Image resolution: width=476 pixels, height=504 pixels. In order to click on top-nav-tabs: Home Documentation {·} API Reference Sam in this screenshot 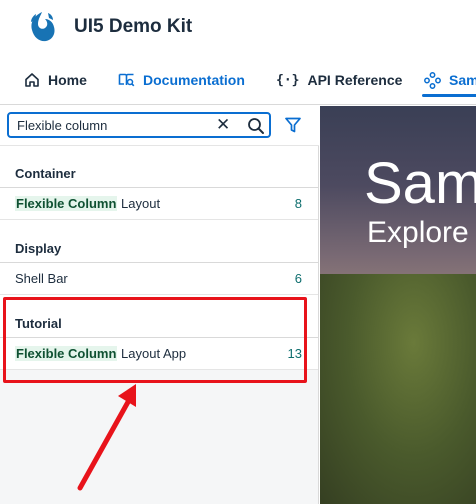, I will do `click(238, 83)`.